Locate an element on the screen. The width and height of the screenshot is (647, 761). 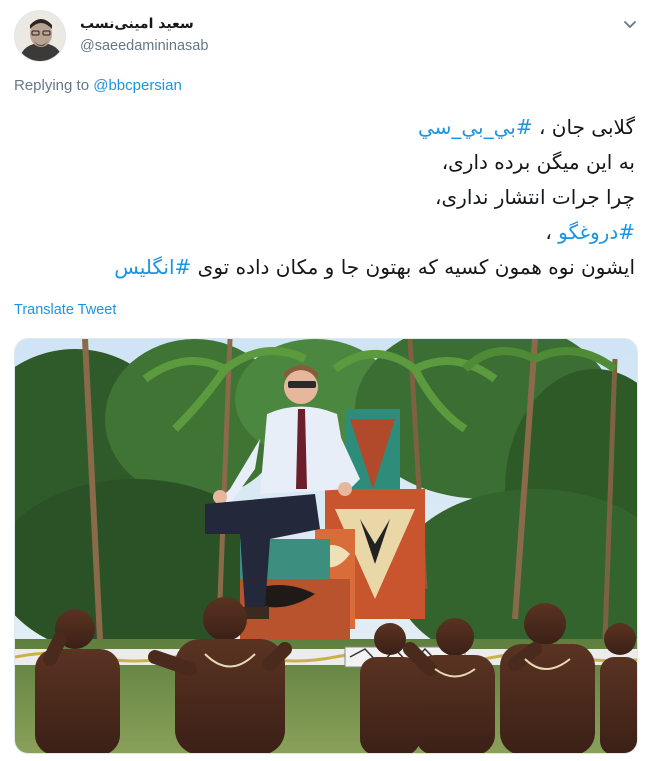
translate-tweet-link: Translate Tweet is located at coordinates (65, 310).